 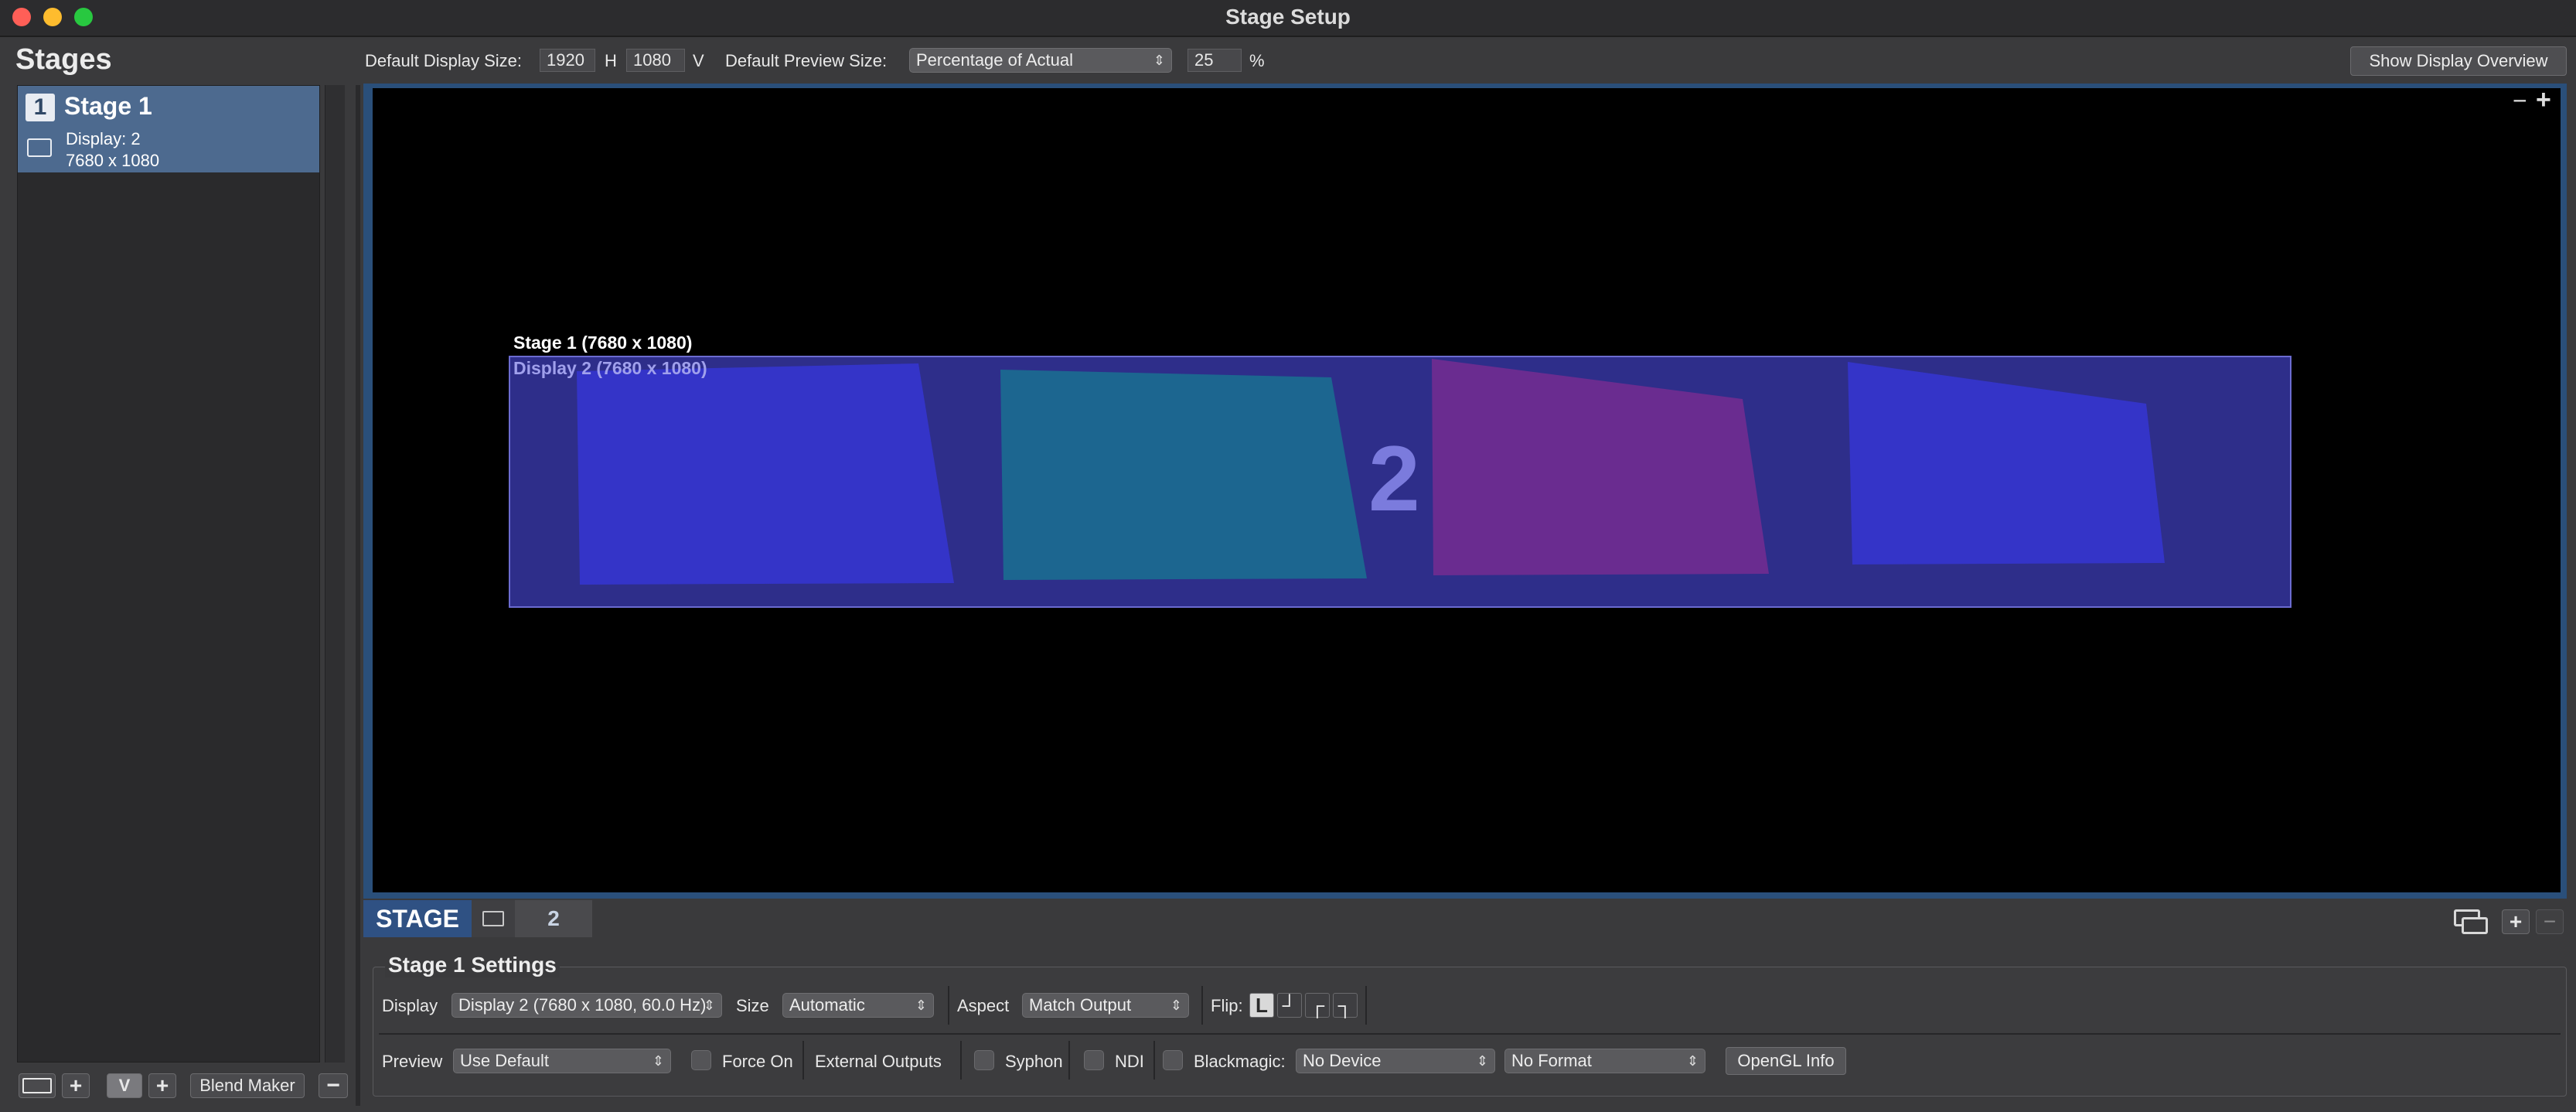 What do you see at coordinates (983, 1005) in the screenshot?
I see `aspect-label: Aspect` at bounding box center [983, 1005].